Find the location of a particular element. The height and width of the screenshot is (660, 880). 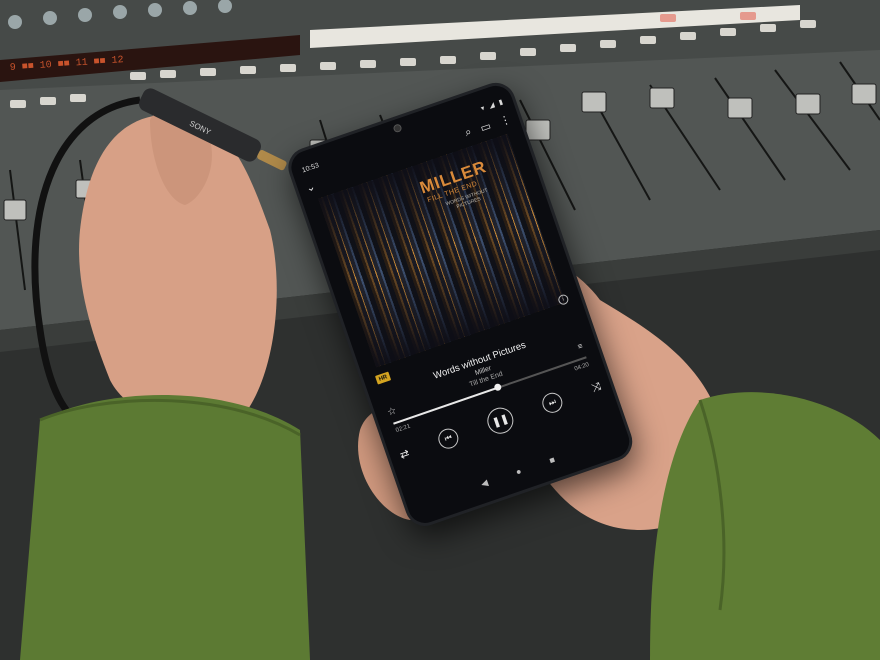

more-vert-icon: ⋮ is located at coordinates (505, 120).